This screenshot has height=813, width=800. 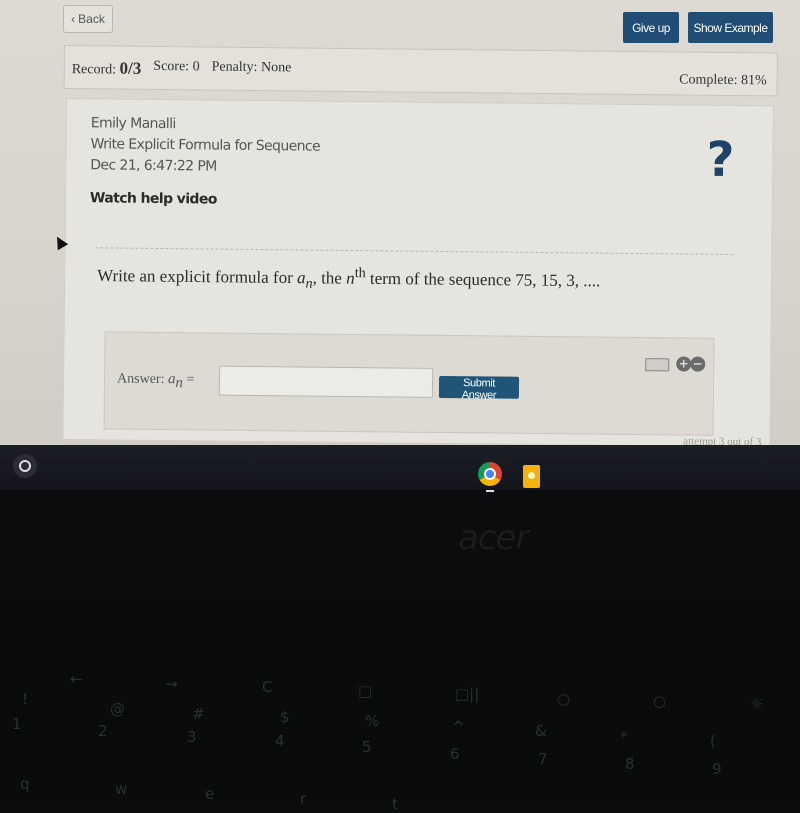 What do you see at coordinates (543, 759) in the screenshot?
I see `keyboard-key: 7` at bounding box center [543, 759].